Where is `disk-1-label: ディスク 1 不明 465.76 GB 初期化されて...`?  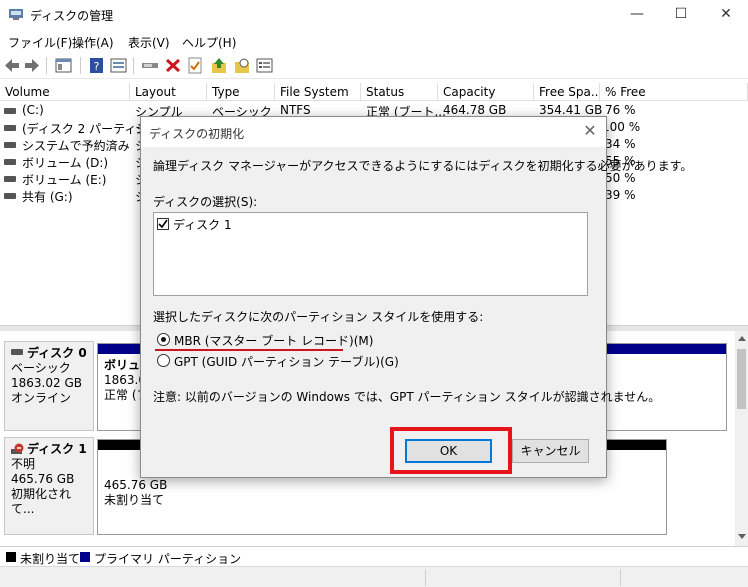
disk-1-label: ディスク 1 不明 465.76 GB 初期化されて... is located at coordinates (49, 486).